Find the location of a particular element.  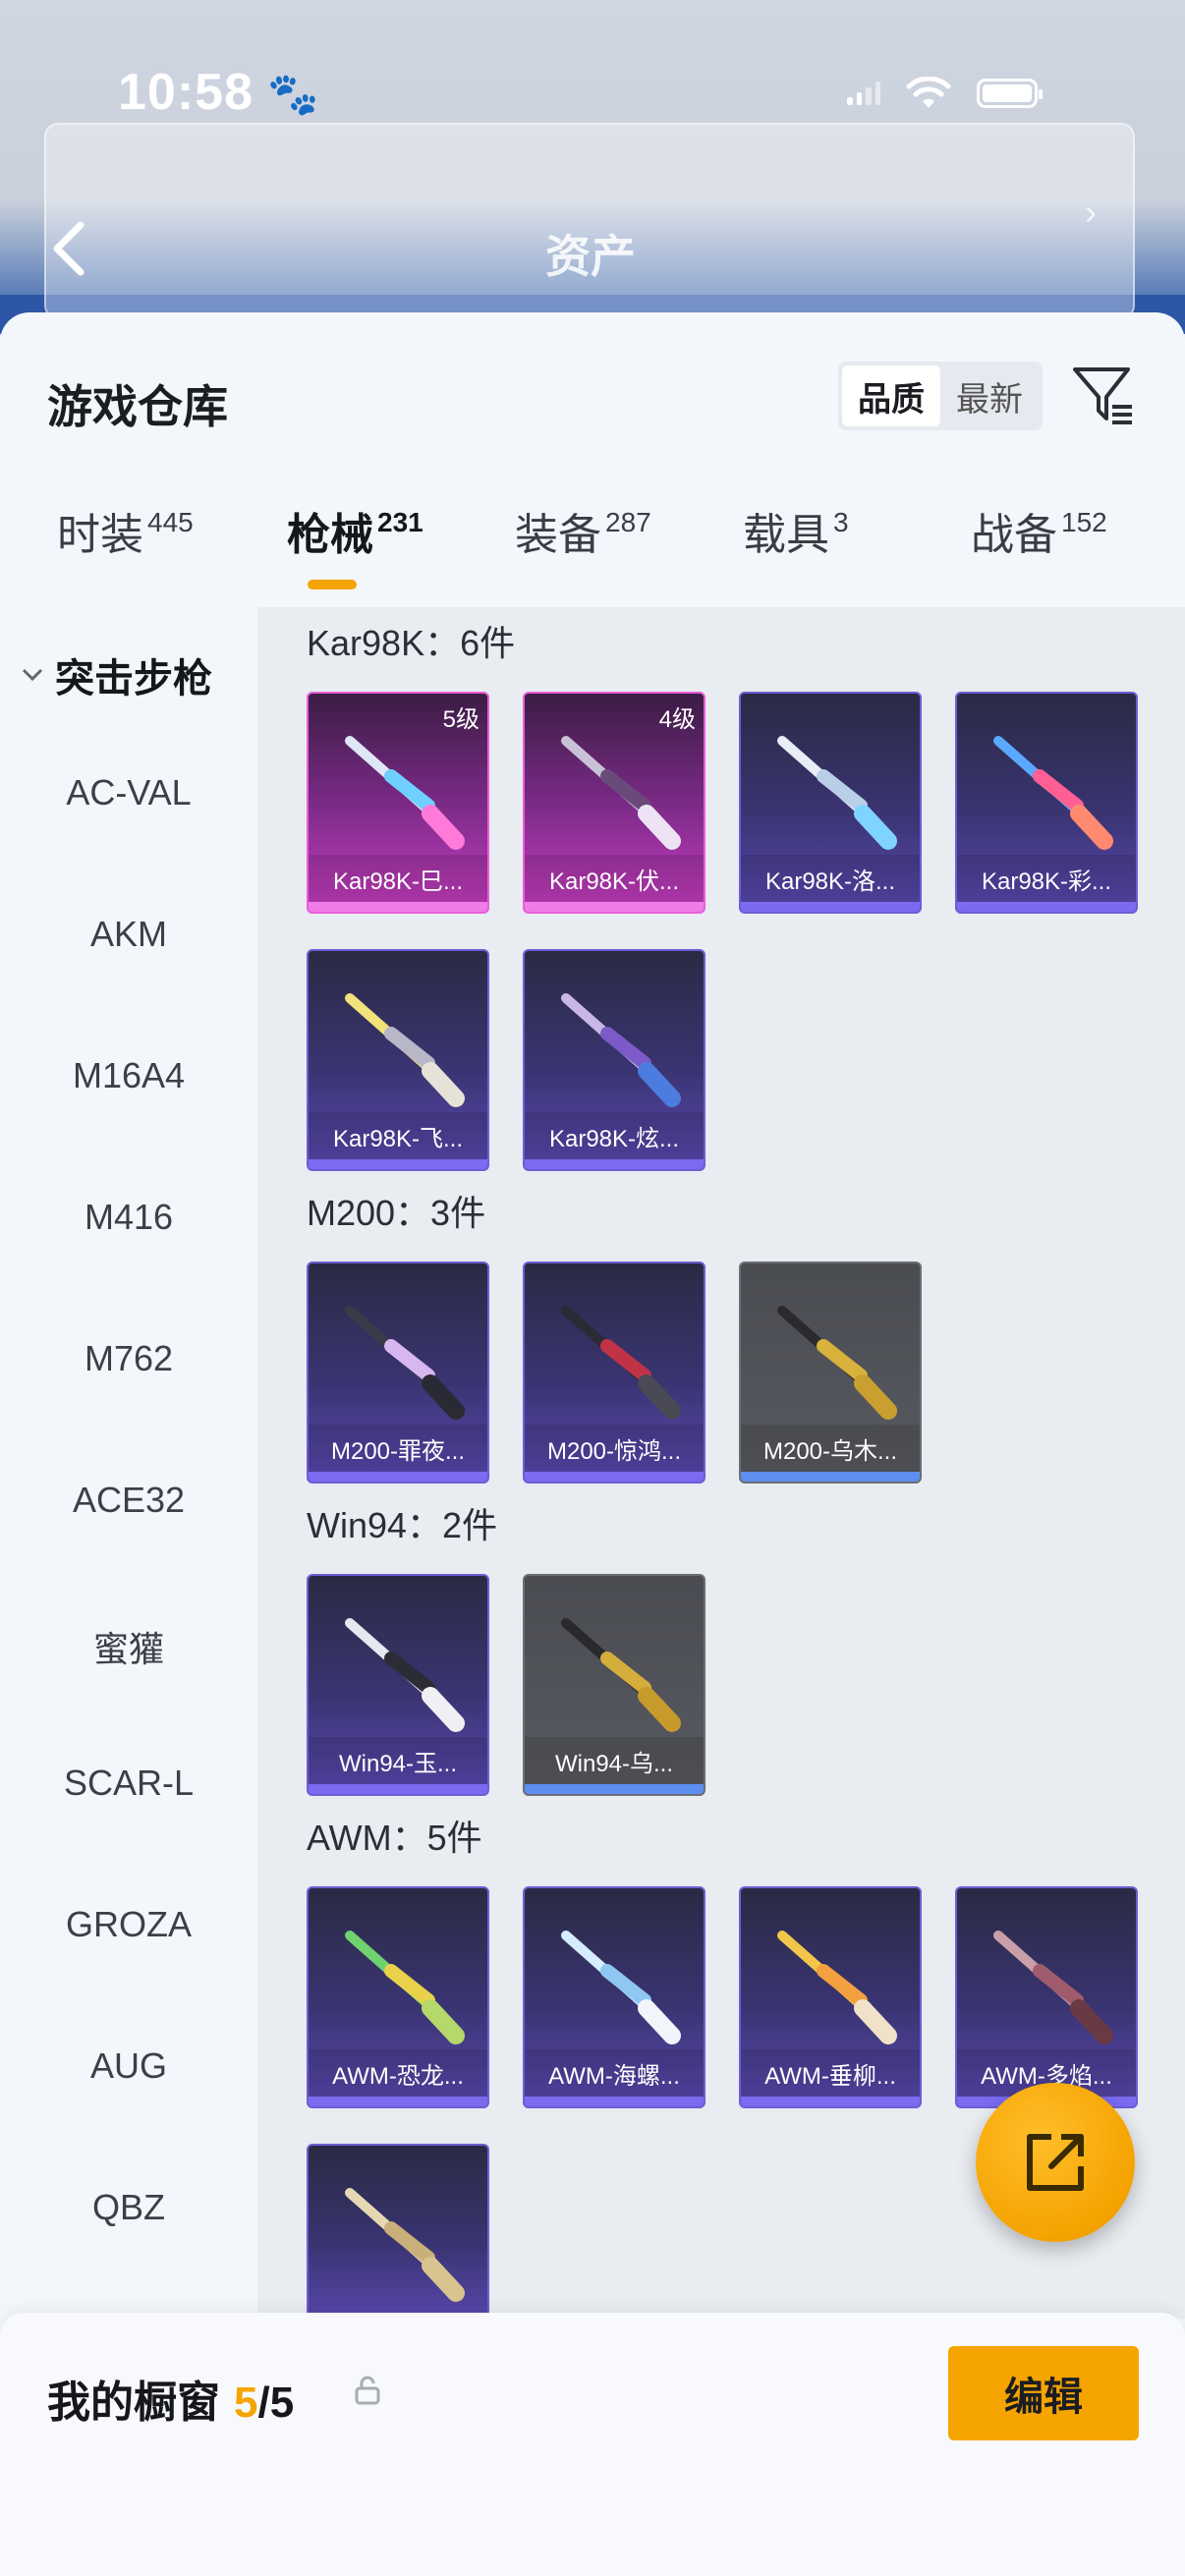

share-icon is located at coordinates (1056, 2162).